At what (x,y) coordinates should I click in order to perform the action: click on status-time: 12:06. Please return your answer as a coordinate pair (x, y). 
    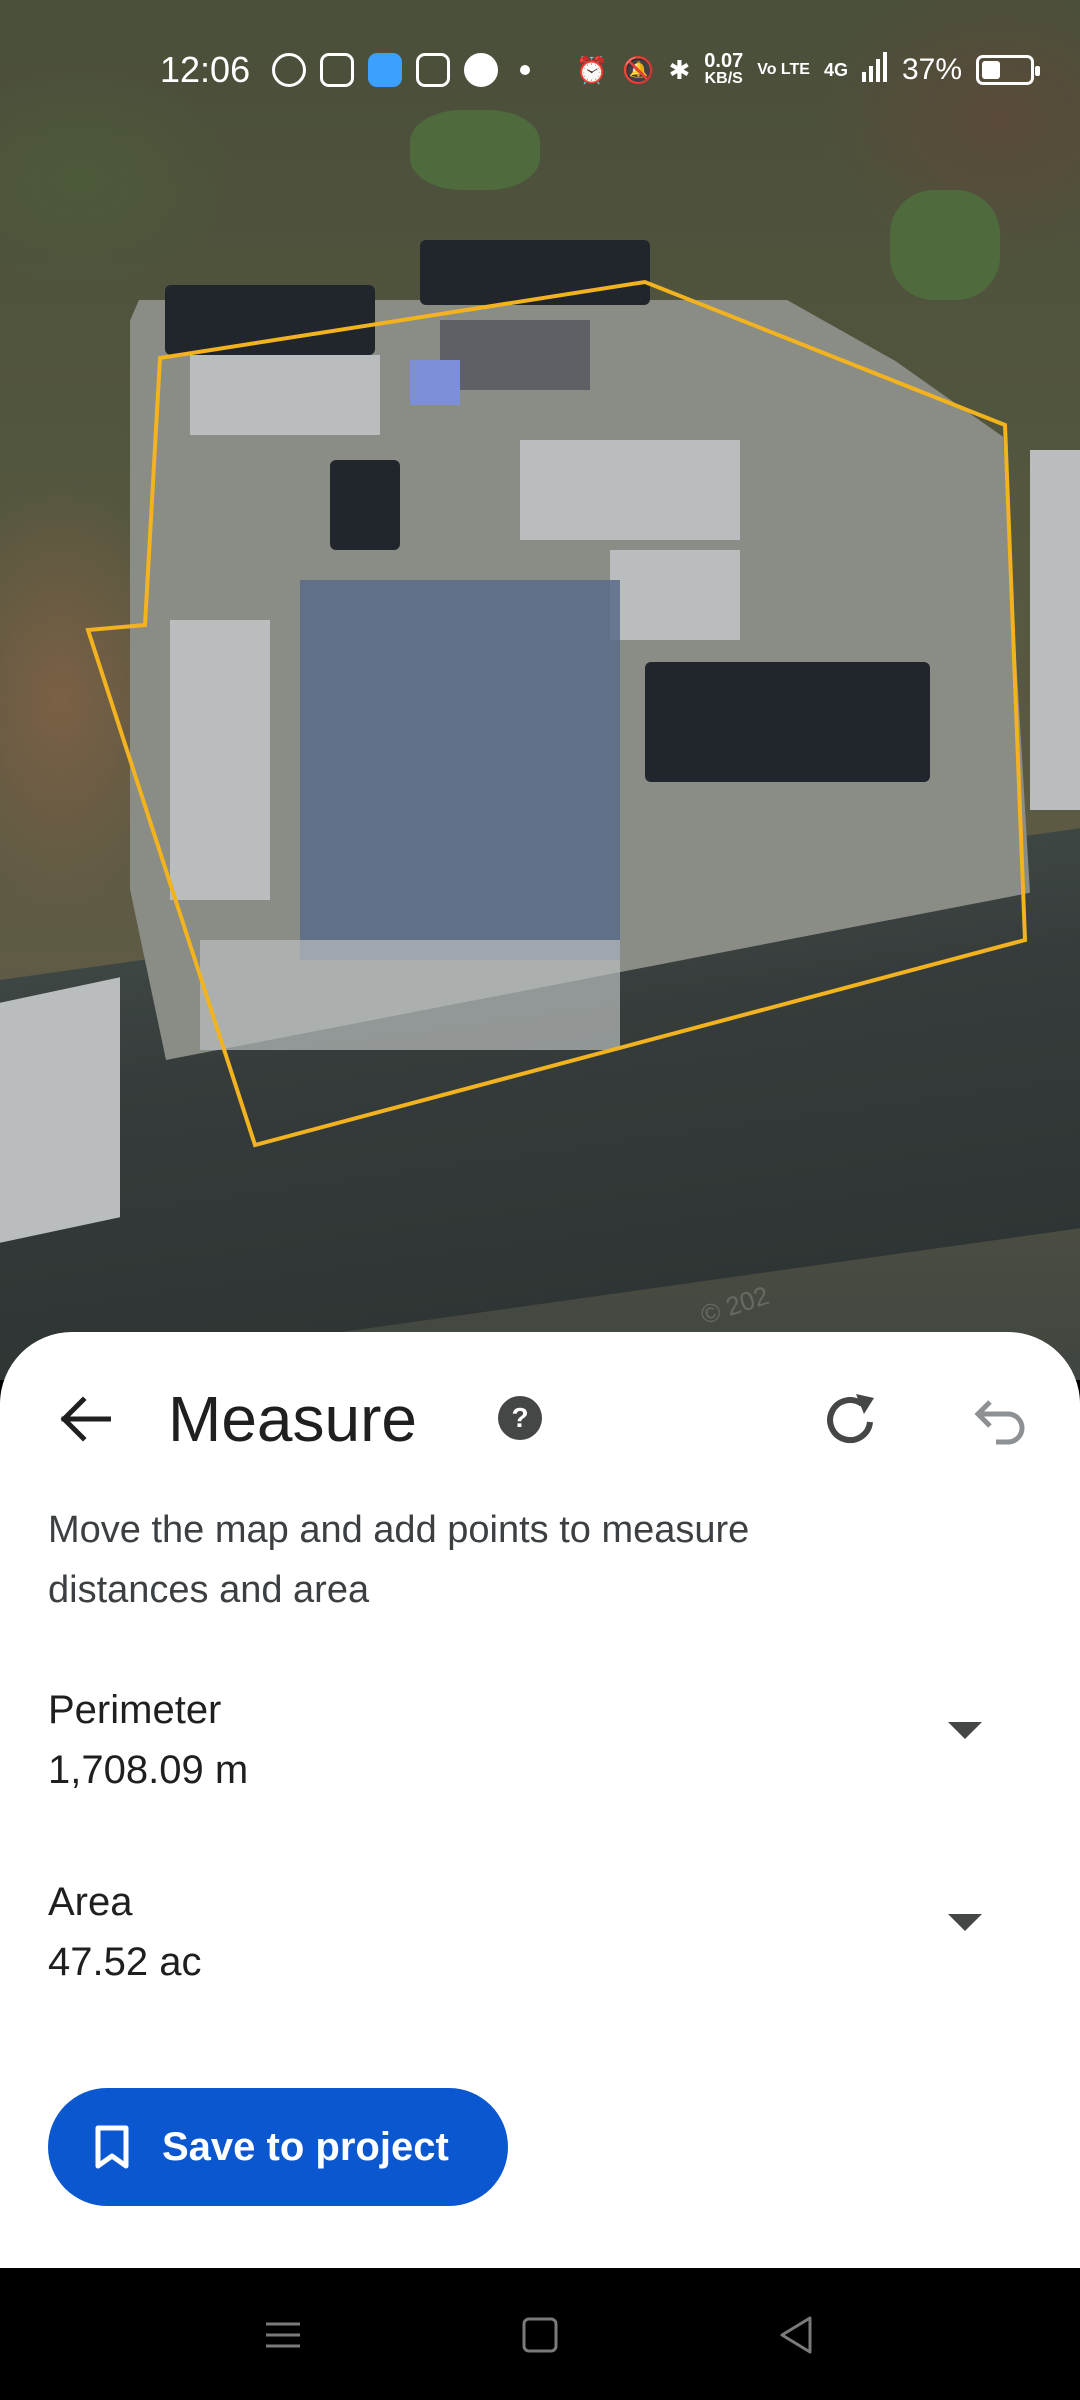
    Looking at the image, I should click on (205, 69).